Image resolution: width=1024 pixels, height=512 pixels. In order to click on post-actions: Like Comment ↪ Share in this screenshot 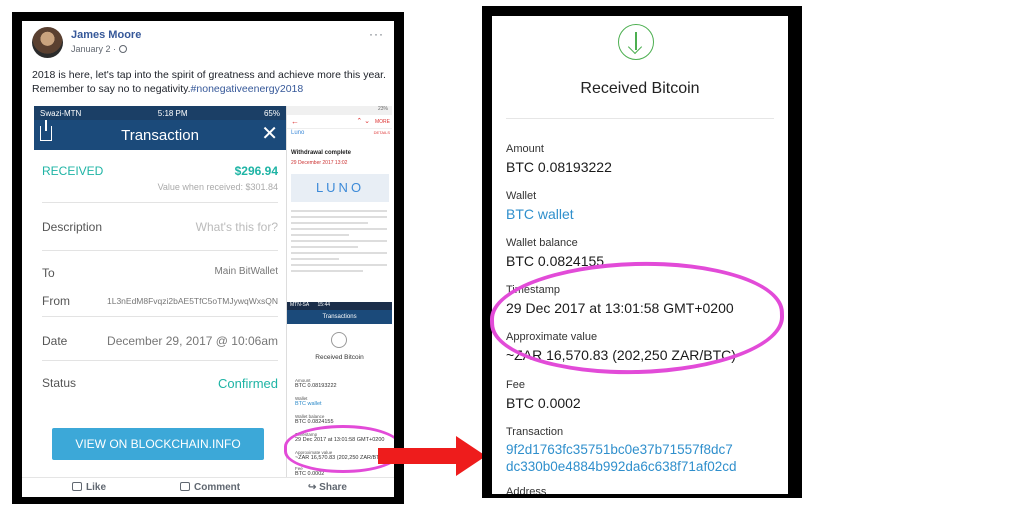, I will do `click(208, 487)`.